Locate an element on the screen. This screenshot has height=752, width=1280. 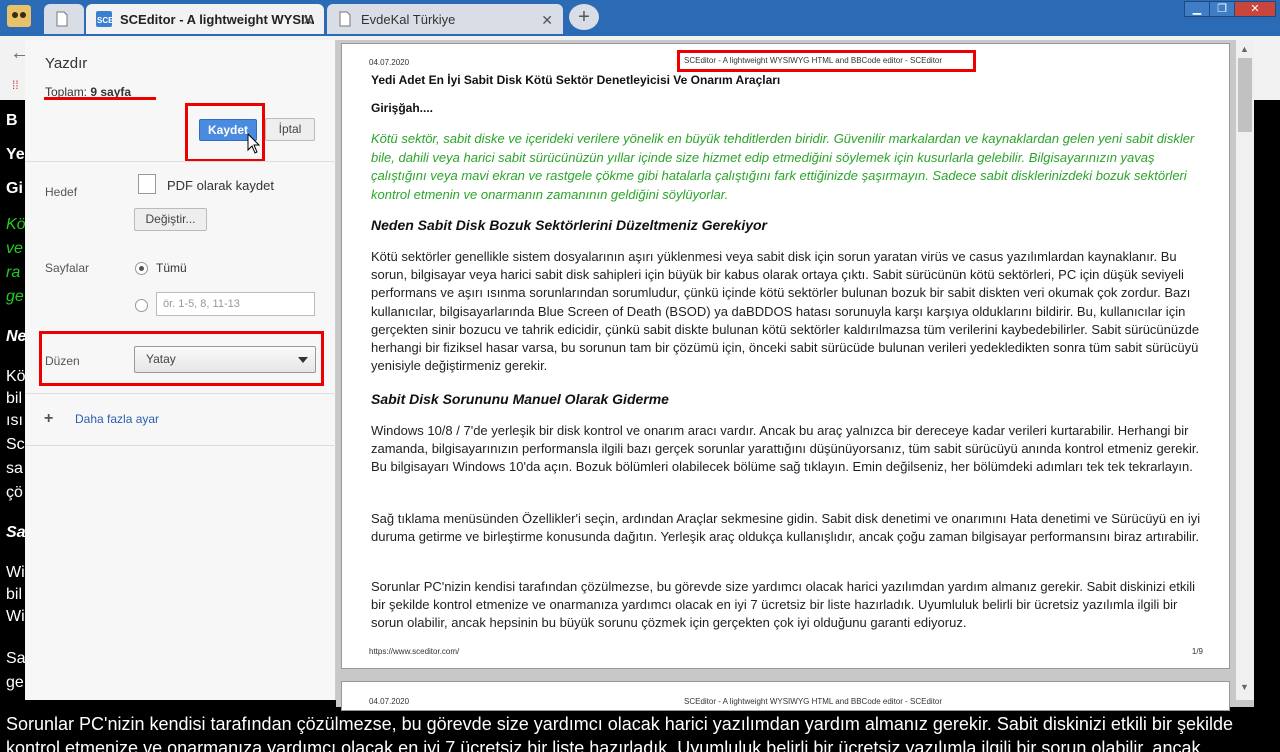
page-fragment: ve is located at coordinates (14, 248).